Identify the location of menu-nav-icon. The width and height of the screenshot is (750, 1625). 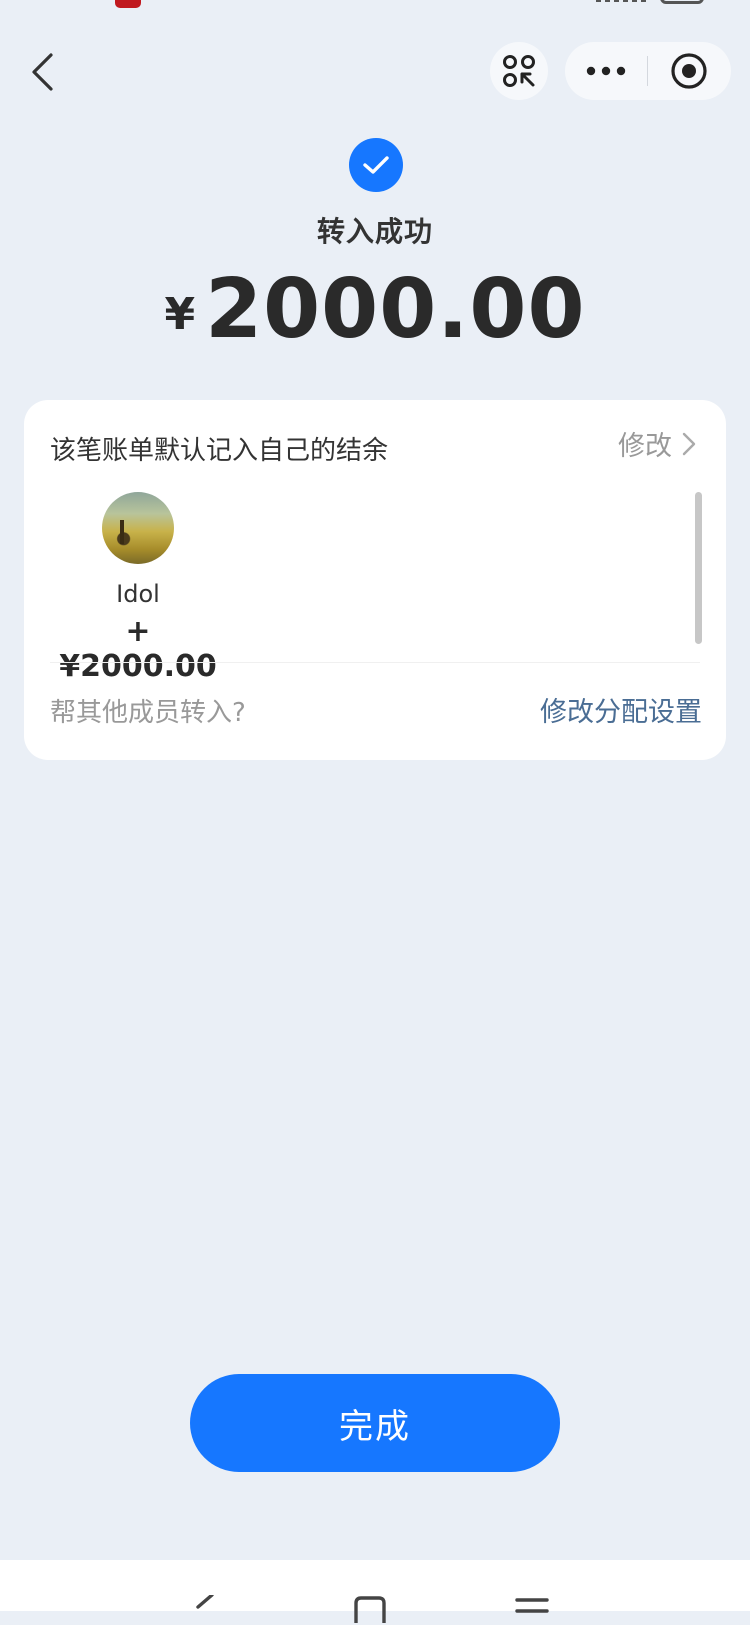
(534, 1610).